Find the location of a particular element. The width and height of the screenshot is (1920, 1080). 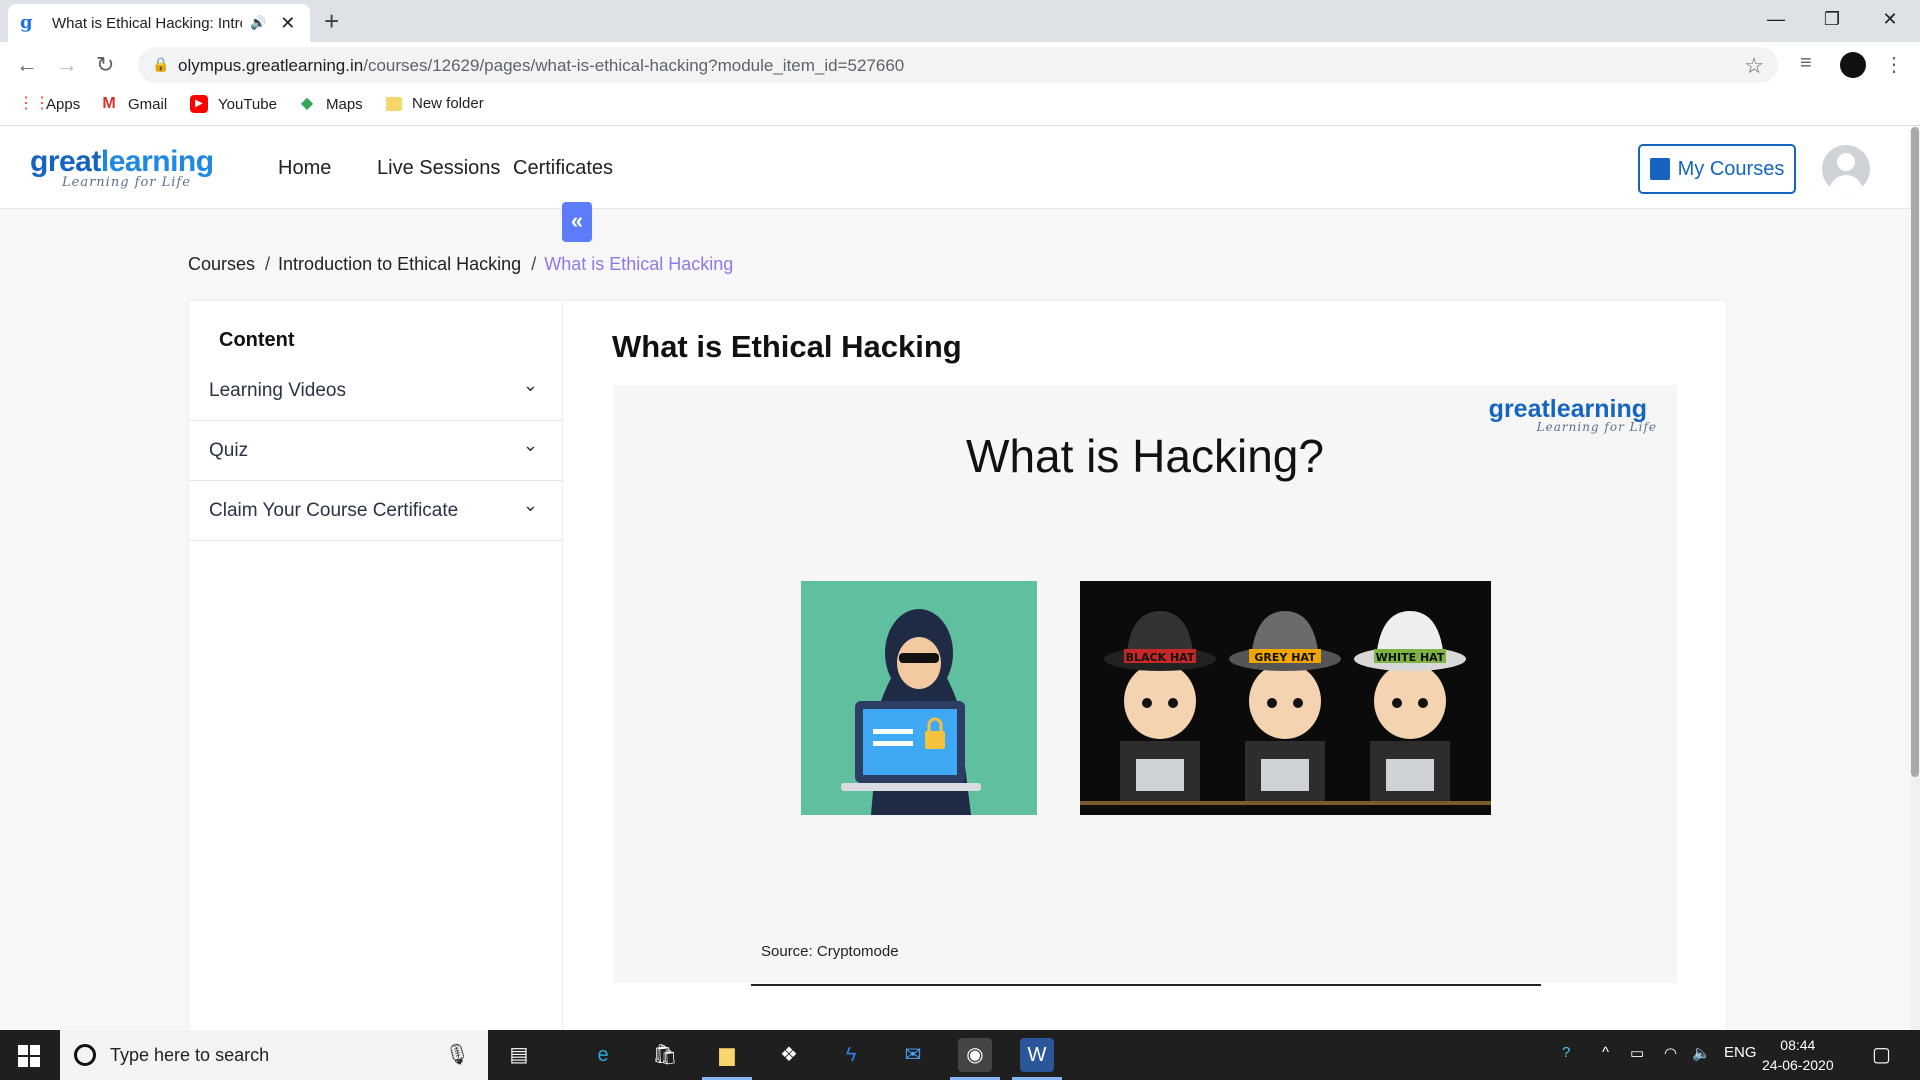

bookmark-label: Maps is located at coordinates (344, 104).